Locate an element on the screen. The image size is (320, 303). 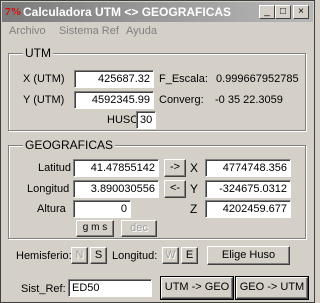
from-cartesian-button: <- is located at coordinates (175, 189).